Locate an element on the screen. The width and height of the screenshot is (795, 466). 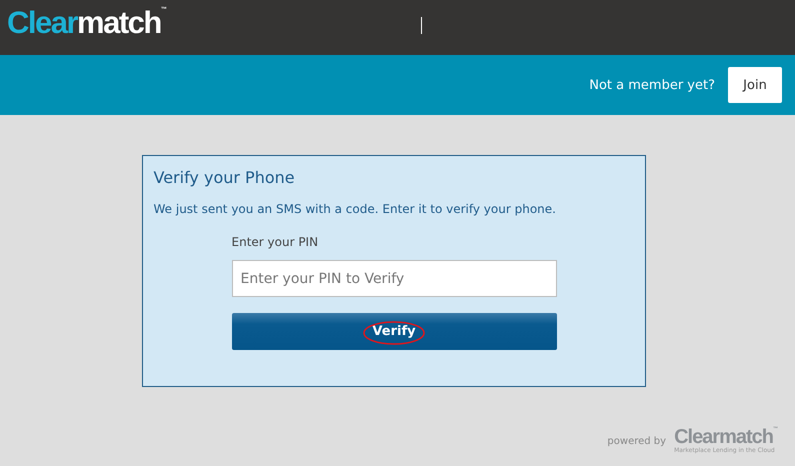
verify-button: Verify is located at coordinates (394, 331).